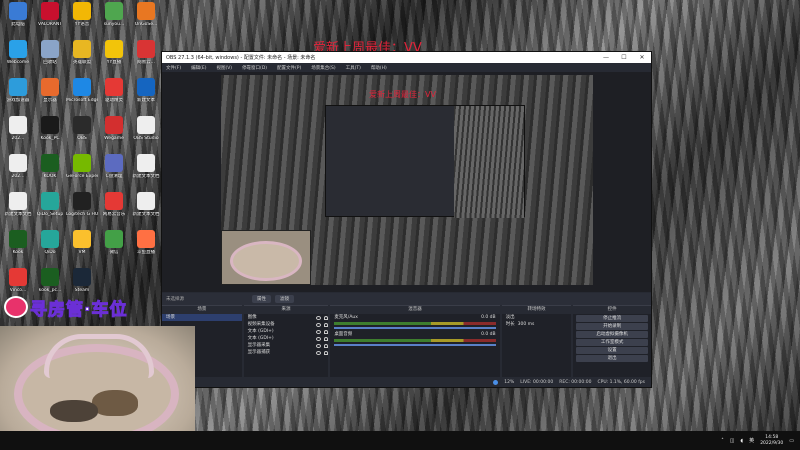 This screenshot has width=800, height=450. What do you see at coordinates (50, 97) in the screenshot?
I see `desktop-icon: 显示器` at bounding box center [50, 97].